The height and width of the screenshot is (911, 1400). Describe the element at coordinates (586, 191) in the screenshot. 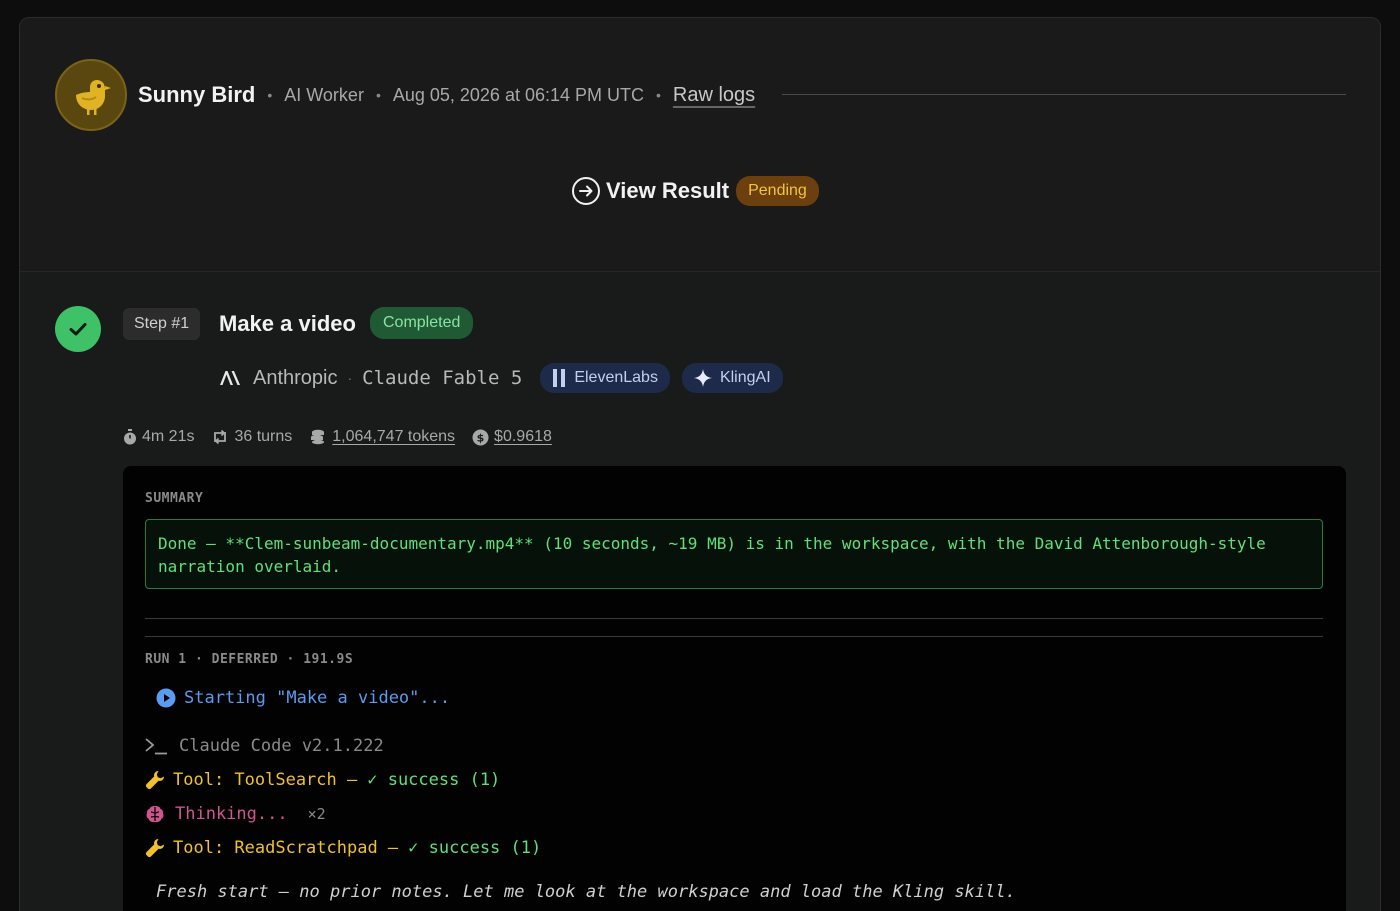

I see `arrow-circle-right-icon` at that location.